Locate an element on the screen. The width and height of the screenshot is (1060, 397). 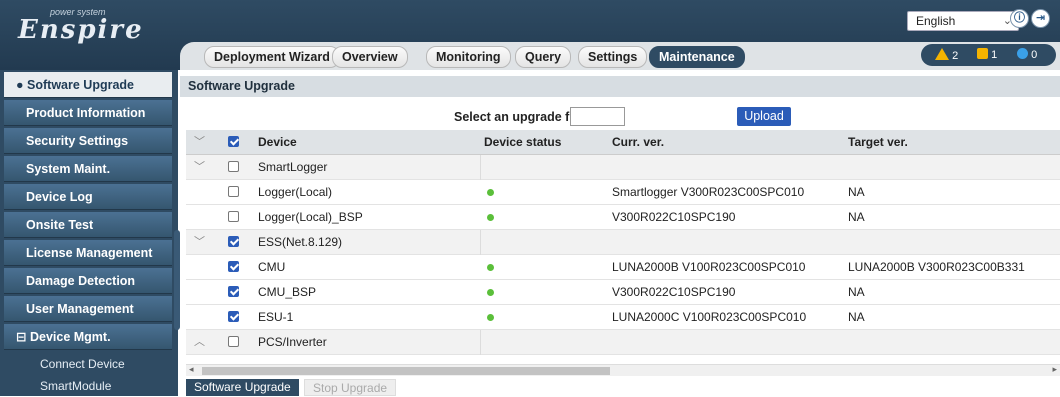
expand-all-icon: ﹀ is located at coordinates (199, 142).